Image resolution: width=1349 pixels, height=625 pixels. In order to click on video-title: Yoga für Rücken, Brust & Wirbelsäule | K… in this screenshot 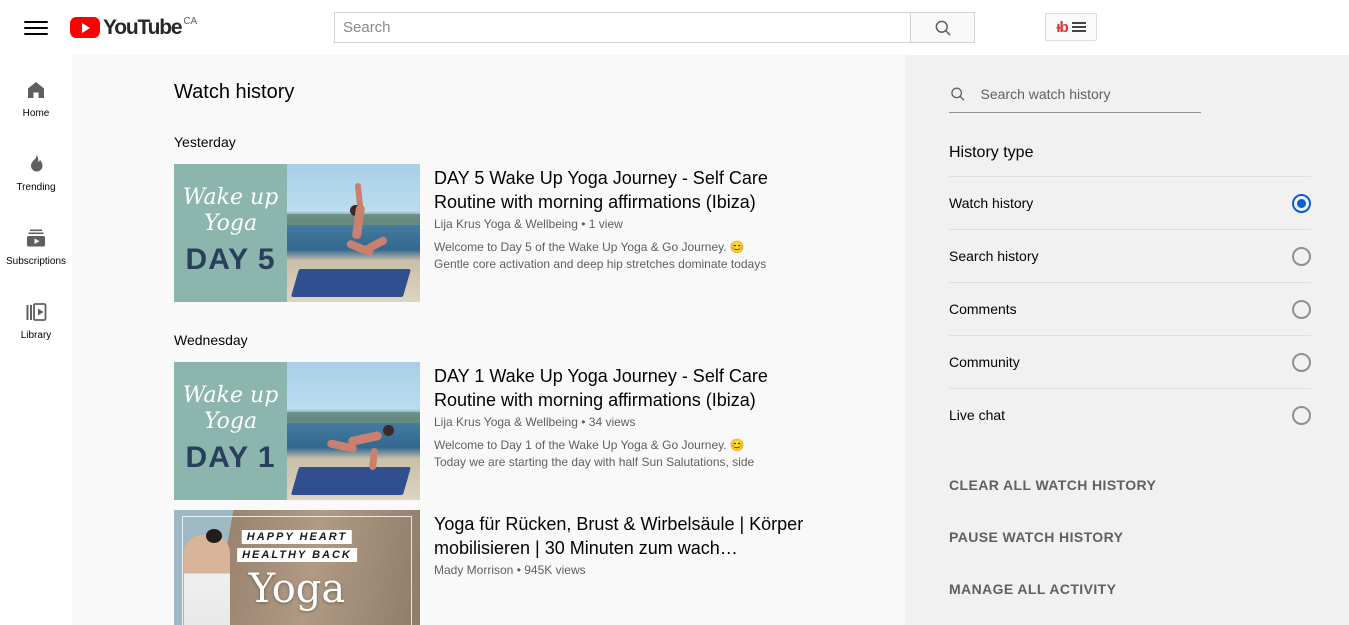, I will do `click(634, 536)`.